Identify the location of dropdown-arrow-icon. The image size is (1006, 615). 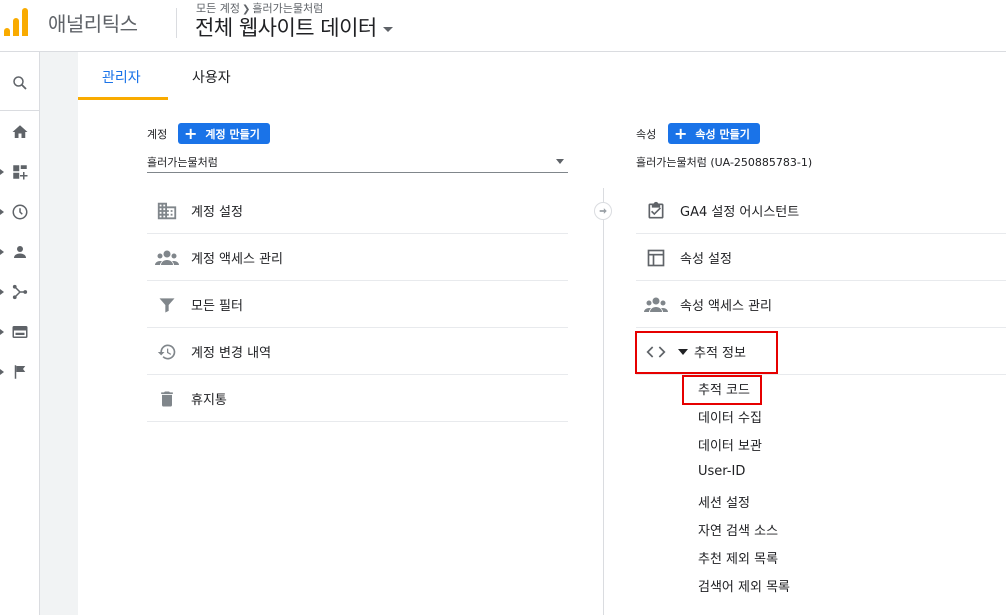
(560, 161).